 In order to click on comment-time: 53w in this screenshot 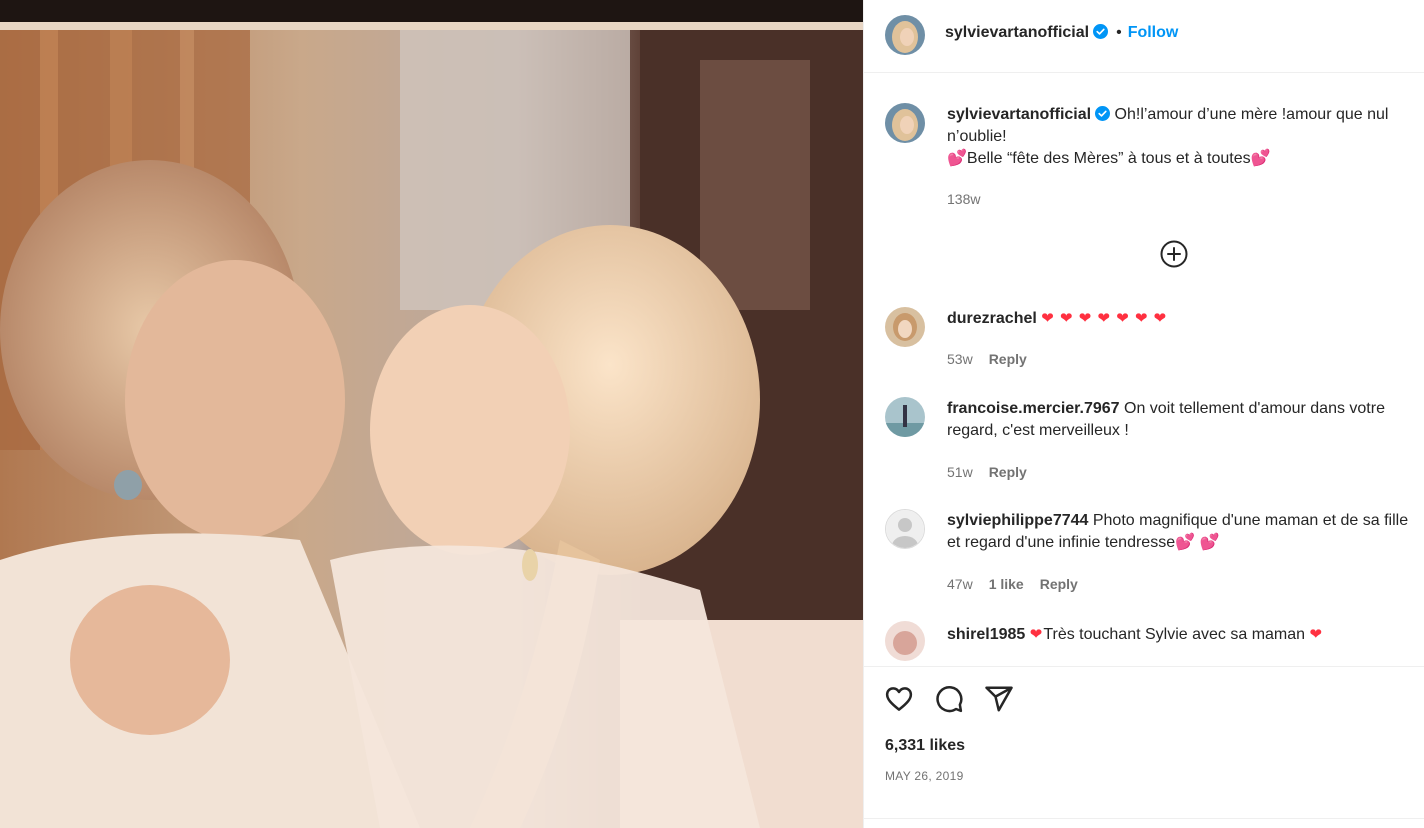, I will do `click(960, 359)`.